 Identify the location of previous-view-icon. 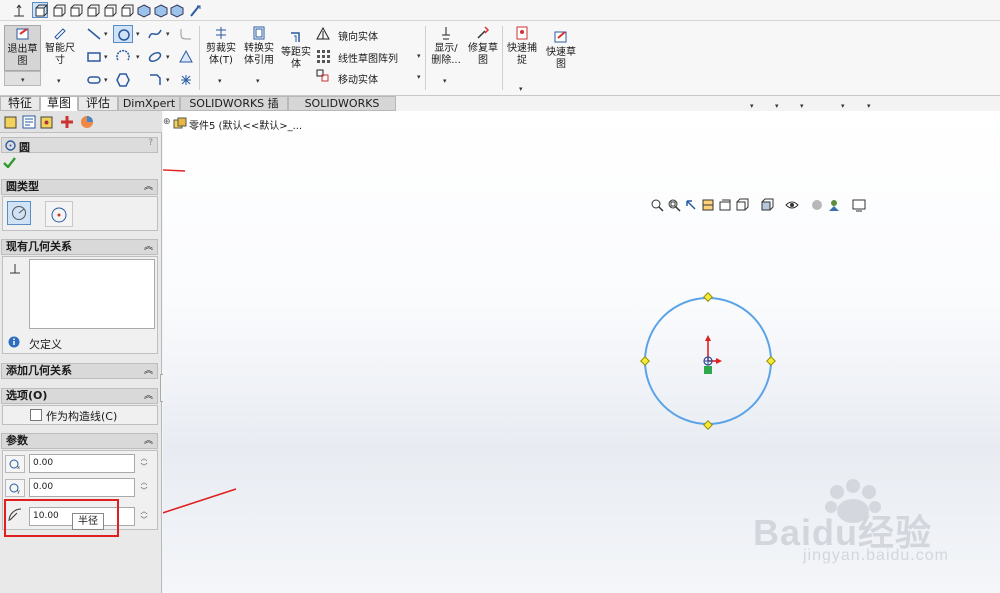
(691, 205).